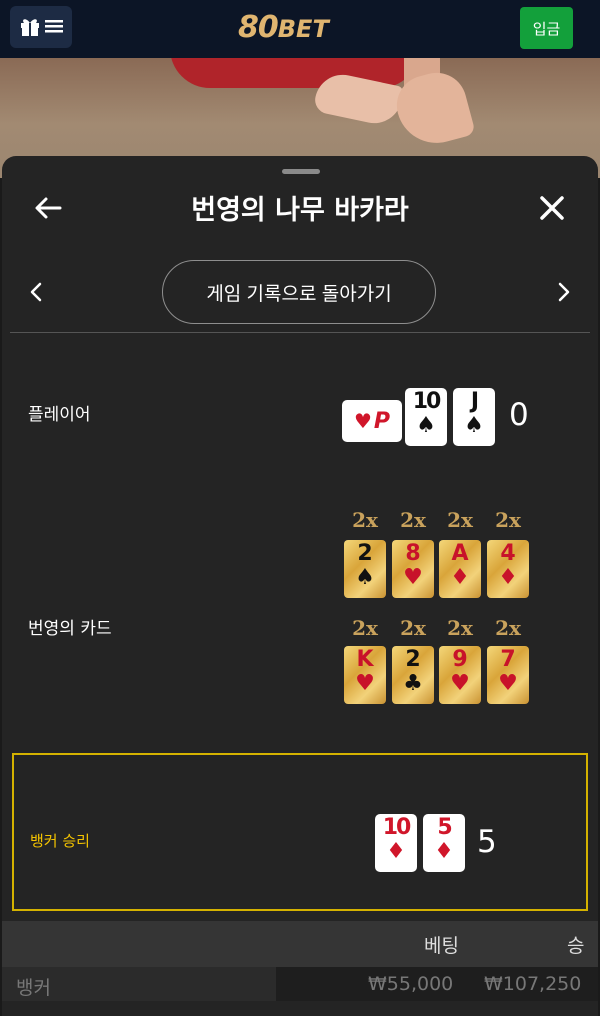  I want to click on player-score: 0, so click(519, 415).